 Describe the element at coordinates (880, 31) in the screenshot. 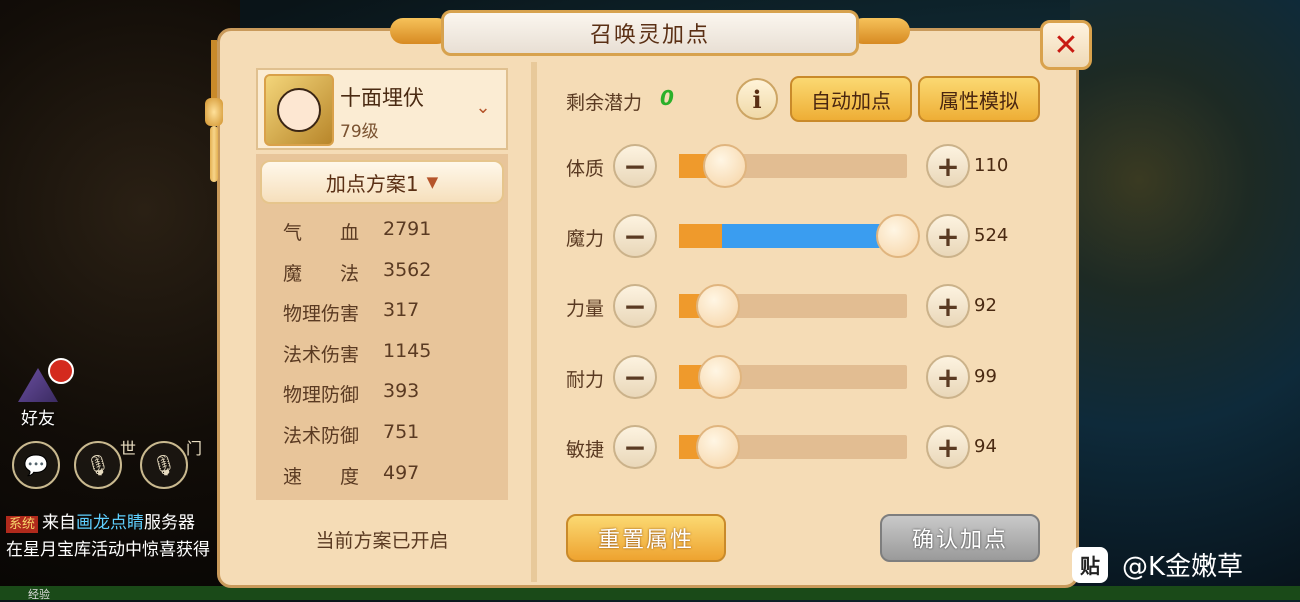

I see `title-ornament-right` at that location.